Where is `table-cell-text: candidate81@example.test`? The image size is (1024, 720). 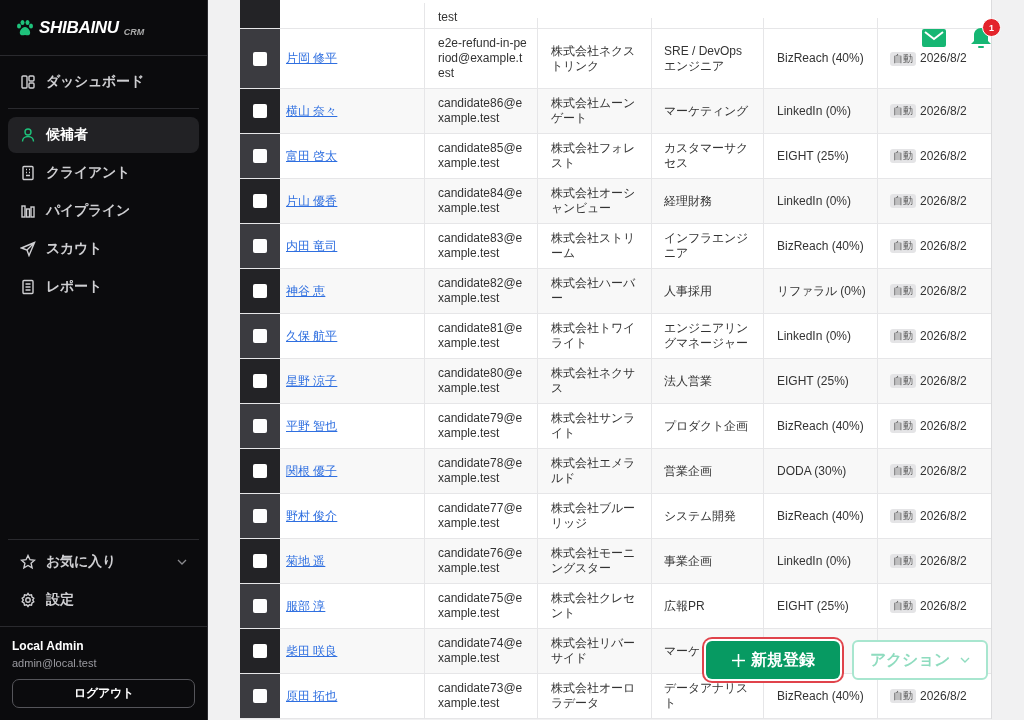 table-cell-text: candidate81@example.test is located at coordinates (481, 336).